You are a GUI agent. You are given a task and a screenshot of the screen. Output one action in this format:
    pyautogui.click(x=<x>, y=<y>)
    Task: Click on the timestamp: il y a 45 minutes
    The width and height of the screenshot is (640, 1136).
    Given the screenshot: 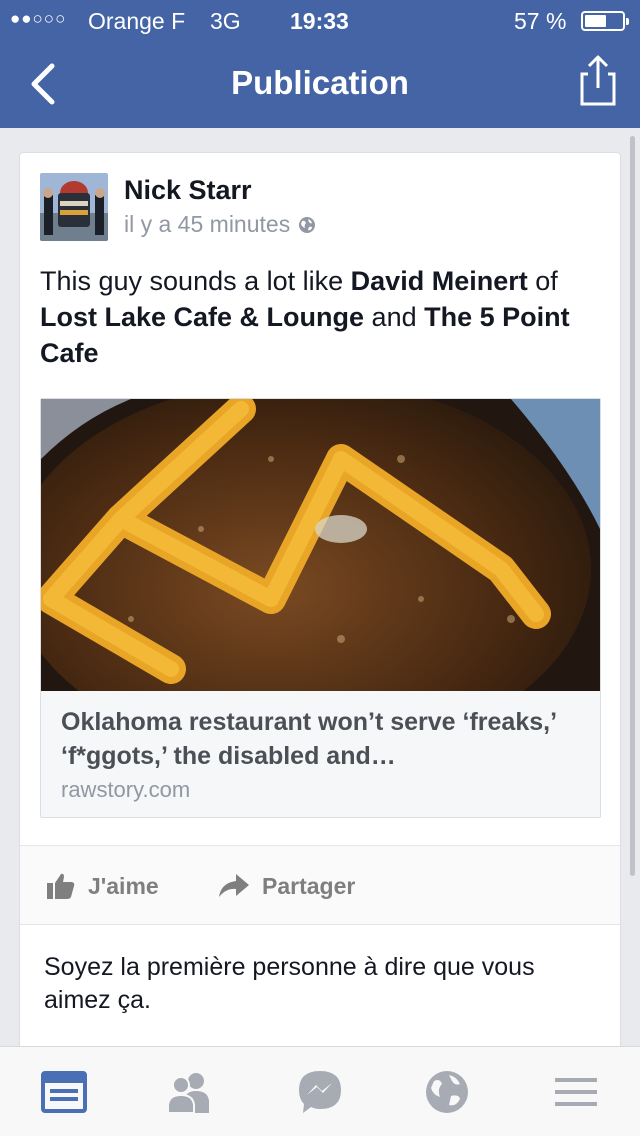 What is the action you would take?
    pyautogui.click(x=207, y=224)
    